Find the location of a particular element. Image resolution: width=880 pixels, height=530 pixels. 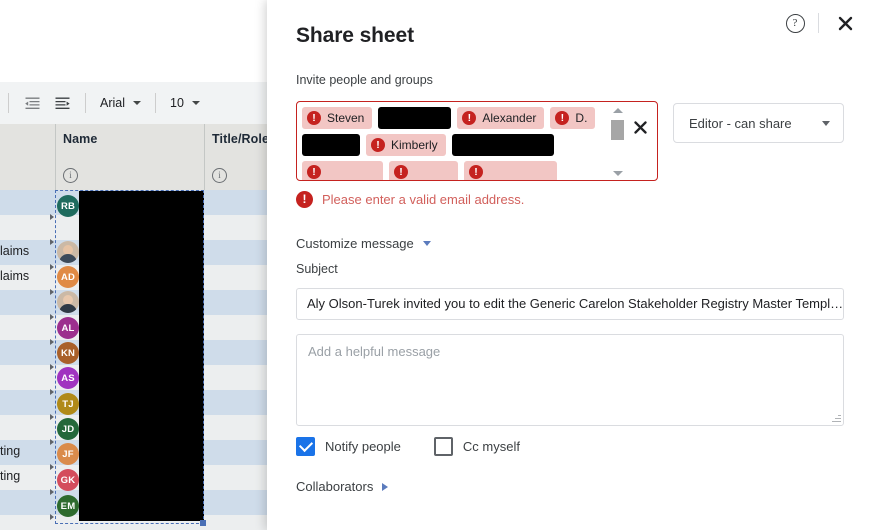

scroll-down-arrow-icon is located at coordinates (618, 173).